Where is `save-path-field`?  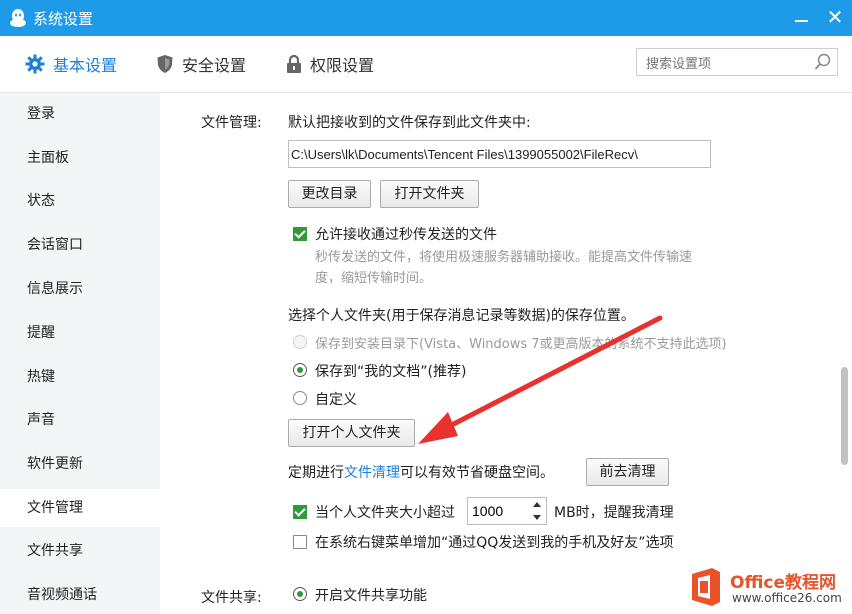
save-path-field is located at coordinates (499, 154).